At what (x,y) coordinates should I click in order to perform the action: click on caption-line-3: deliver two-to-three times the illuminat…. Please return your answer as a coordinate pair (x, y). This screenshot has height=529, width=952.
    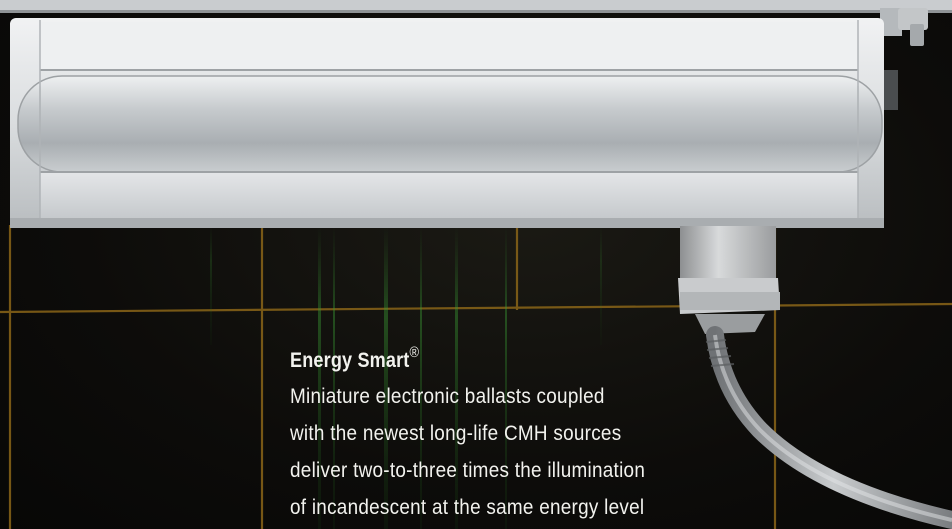
    Looking at the image, I should click on (468, 470).